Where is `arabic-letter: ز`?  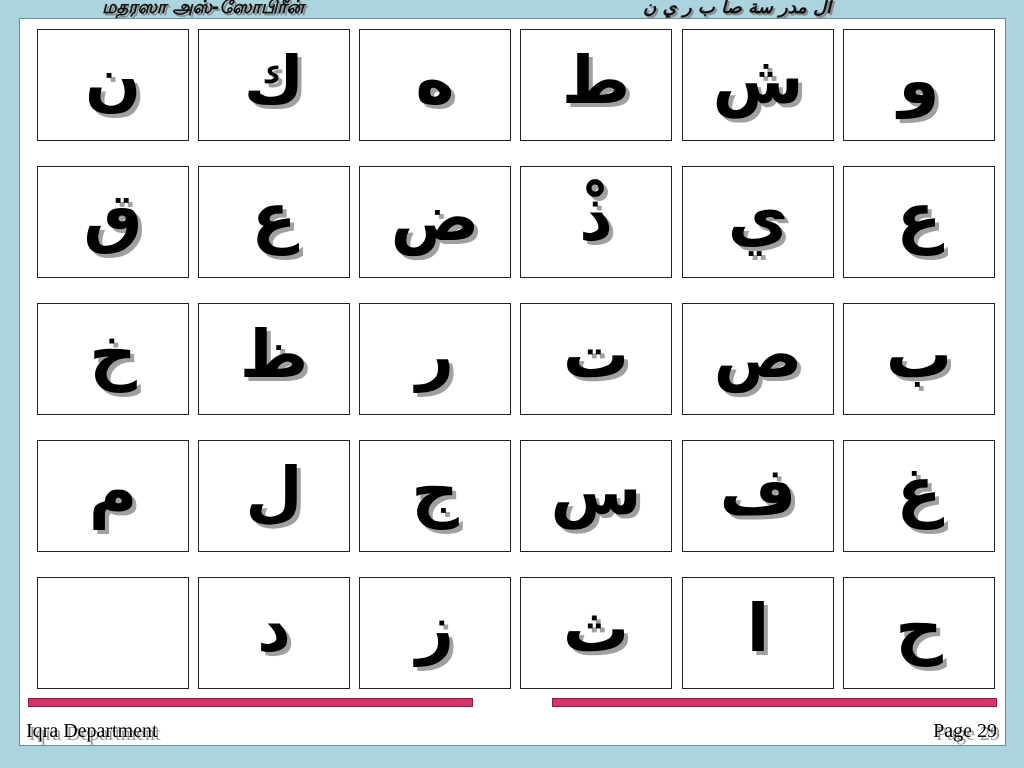 arabic-letter: ز is located at coordinates (435, 628).